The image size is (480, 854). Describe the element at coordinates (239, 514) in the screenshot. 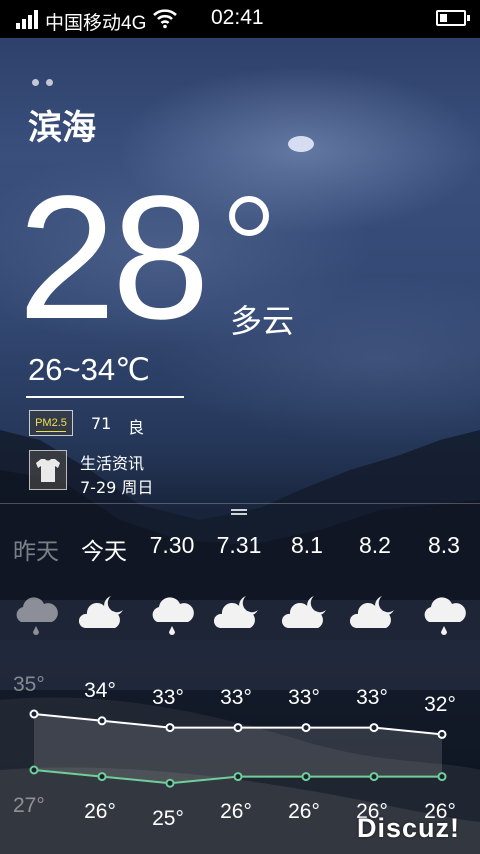

I see `drag-handle-icon` at that location.